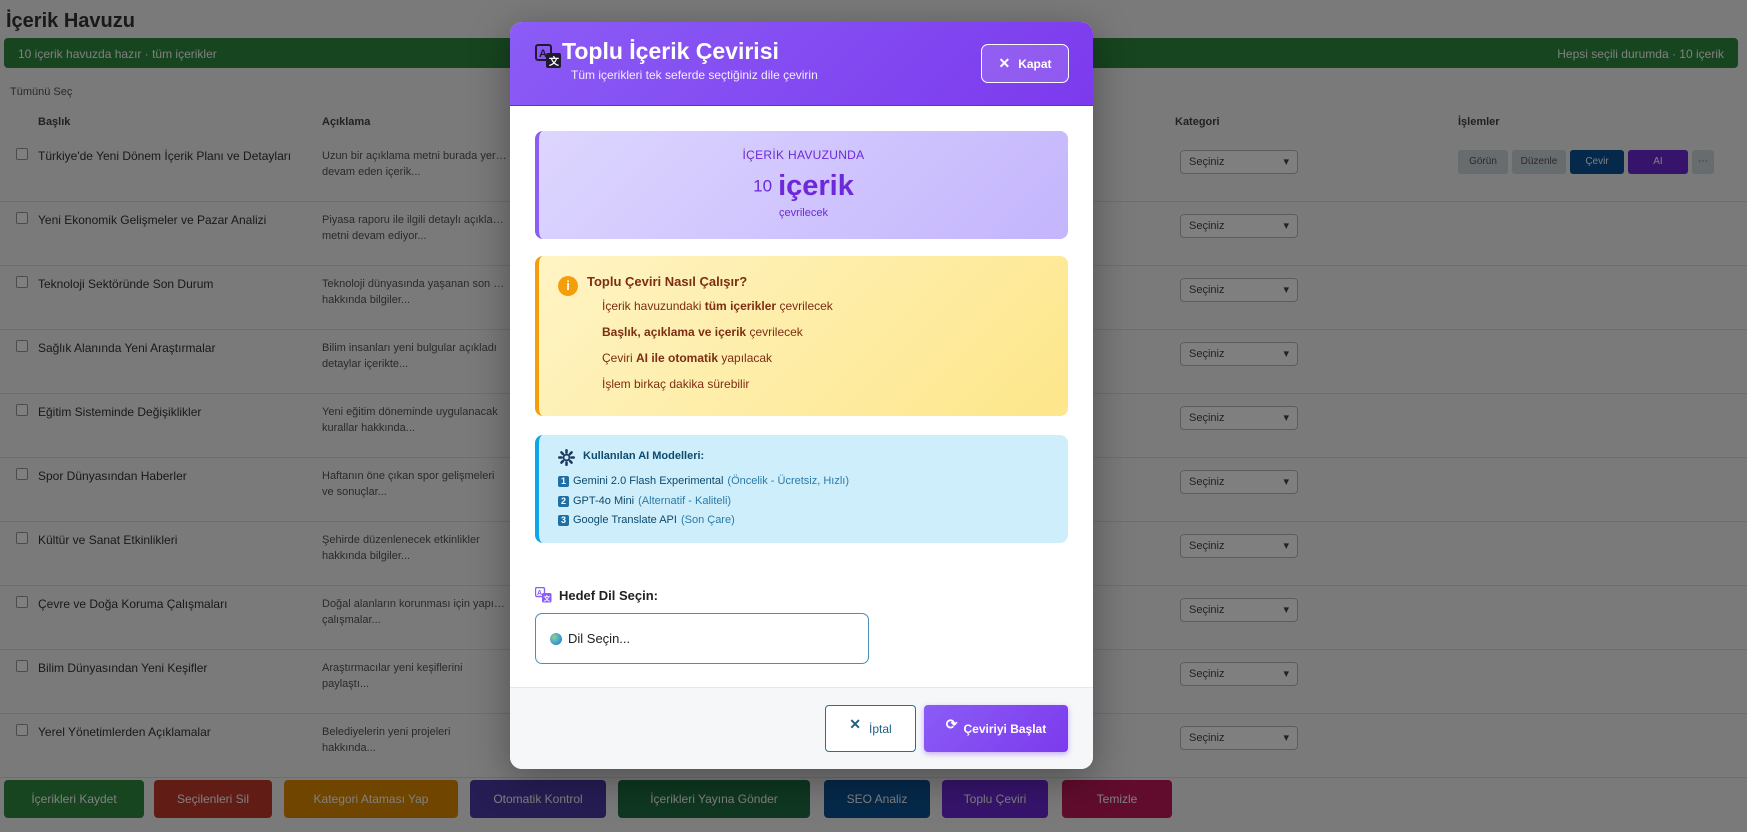 The width and height of the screenshot is (1747, 832). What do you see at coordinates (816, 186) in the screenshot?
I see `pool-unit: içerik` at bounding box center [816, 186].